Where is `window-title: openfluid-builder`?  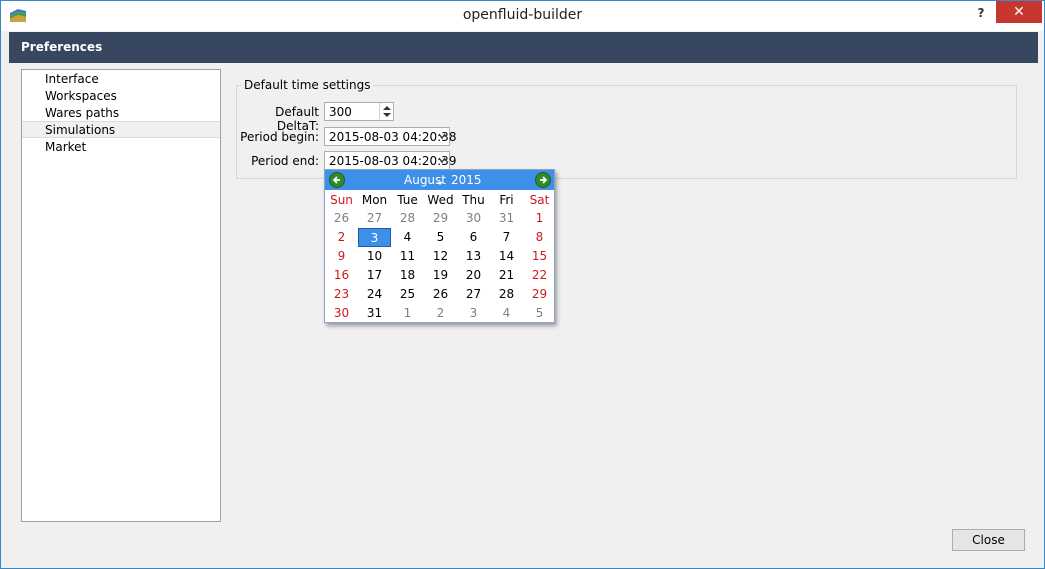
window-title: openfluid-builder is located at coordinates (522, 15).